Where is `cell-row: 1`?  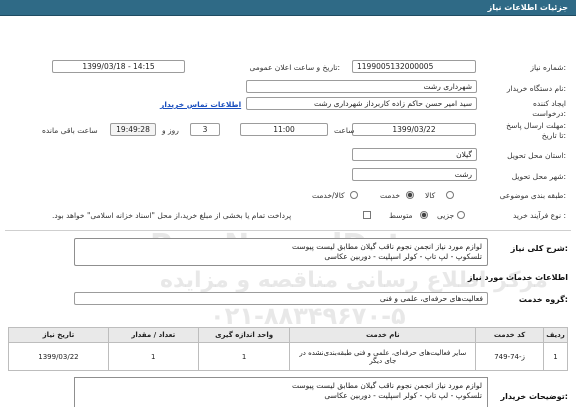
cell-row: 1 is located at coordinates (555, 356).